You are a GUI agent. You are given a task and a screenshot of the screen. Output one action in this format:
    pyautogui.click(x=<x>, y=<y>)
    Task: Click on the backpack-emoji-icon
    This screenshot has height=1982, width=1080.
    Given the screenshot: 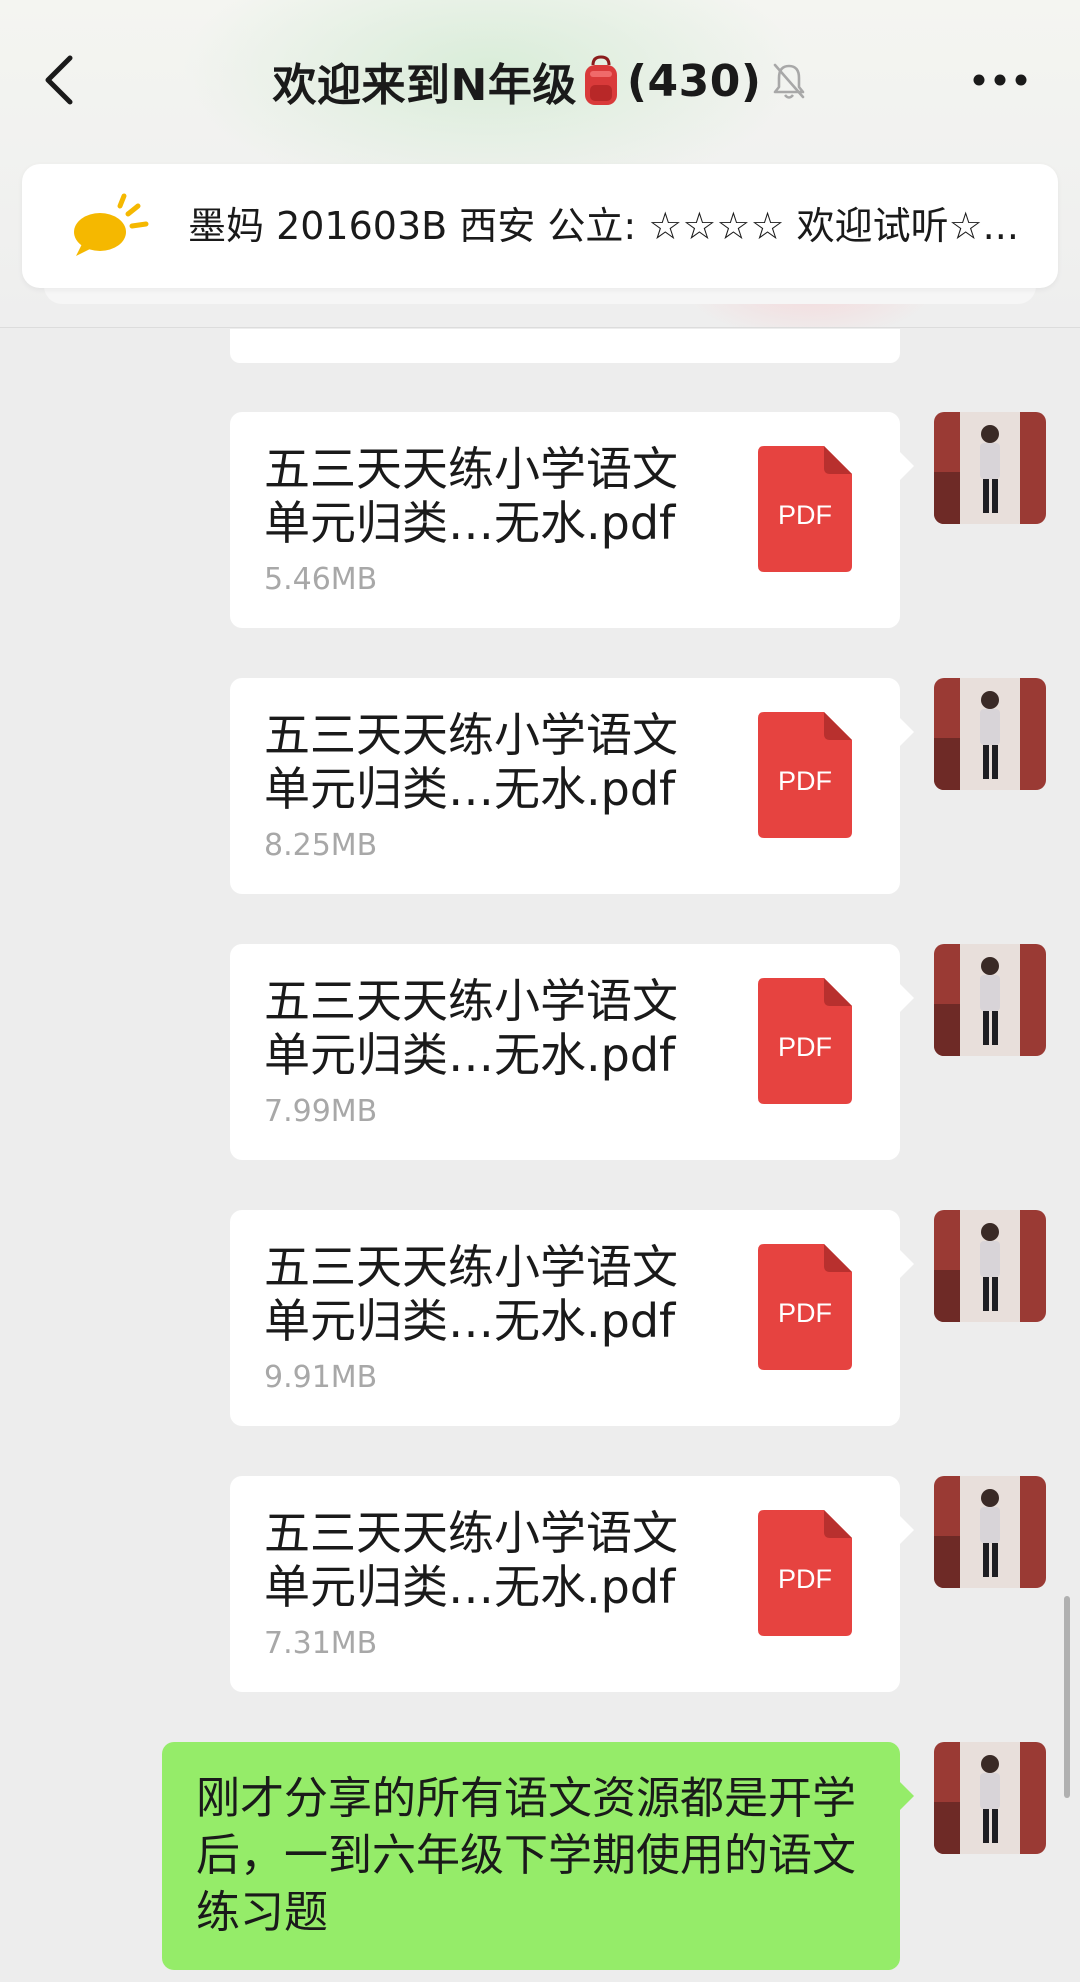 What is the action you would take?
    pyautogui.click(x=601, y=81)
    